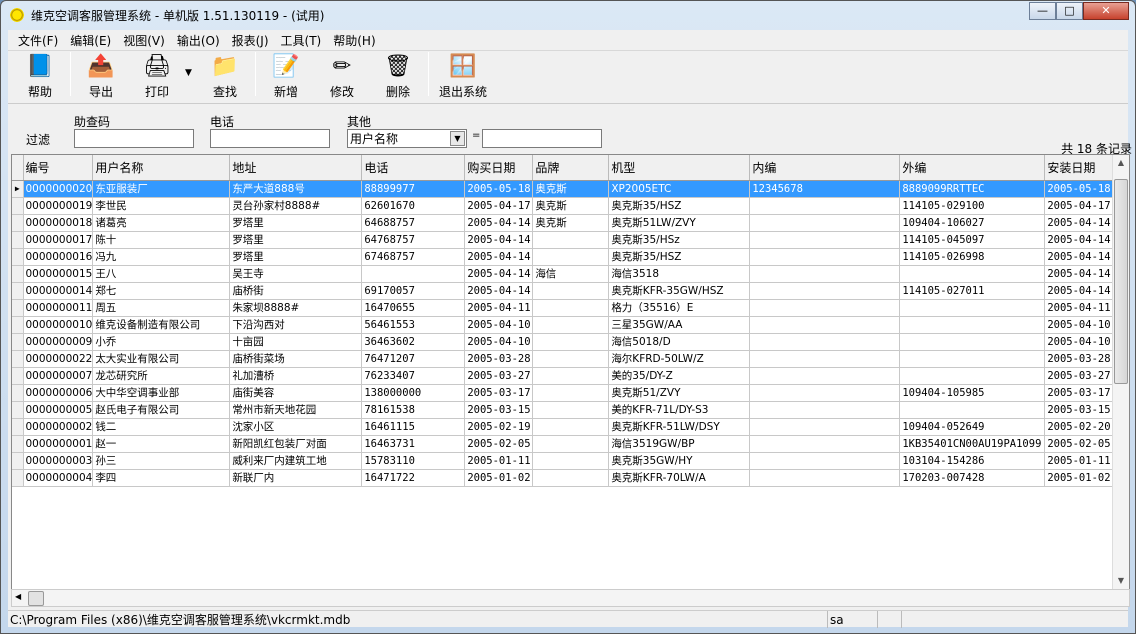 This screenshot has height=634, width=1136. Describe the element at coordinates (58, 308) in the screenshot. I see `cell: 0000000011` at that location.